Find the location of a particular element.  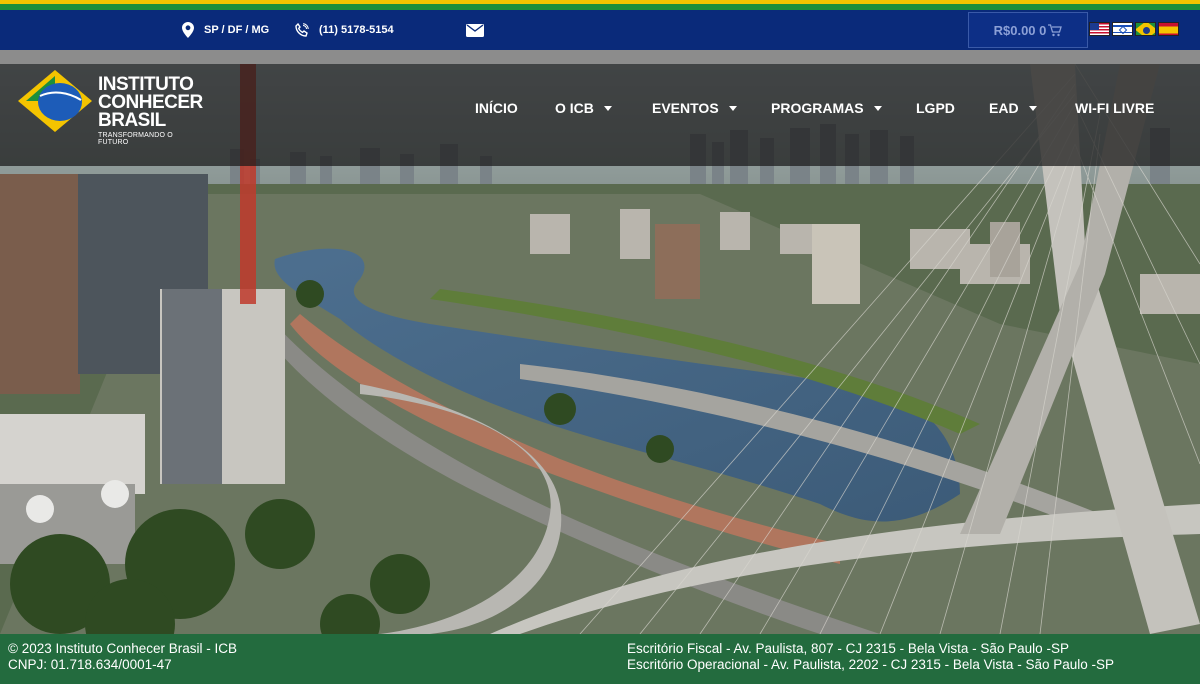

location-info: SP / DF / MG is located at coordinates (225, 30).